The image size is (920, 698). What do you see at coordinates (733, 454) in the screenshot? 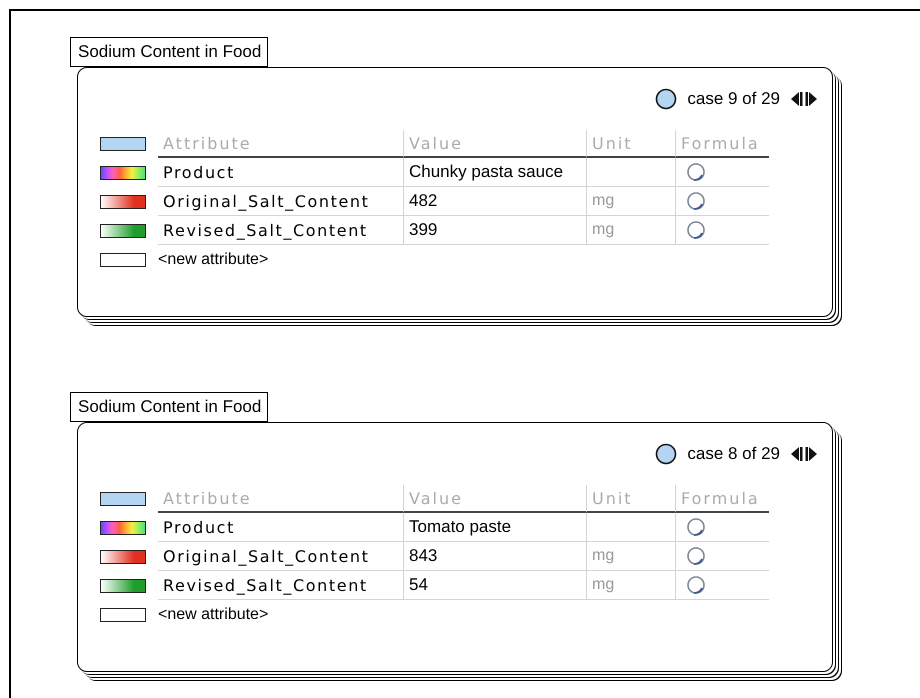
I see `case-counter: case 8 of 29` at bounding box center [733, 454].